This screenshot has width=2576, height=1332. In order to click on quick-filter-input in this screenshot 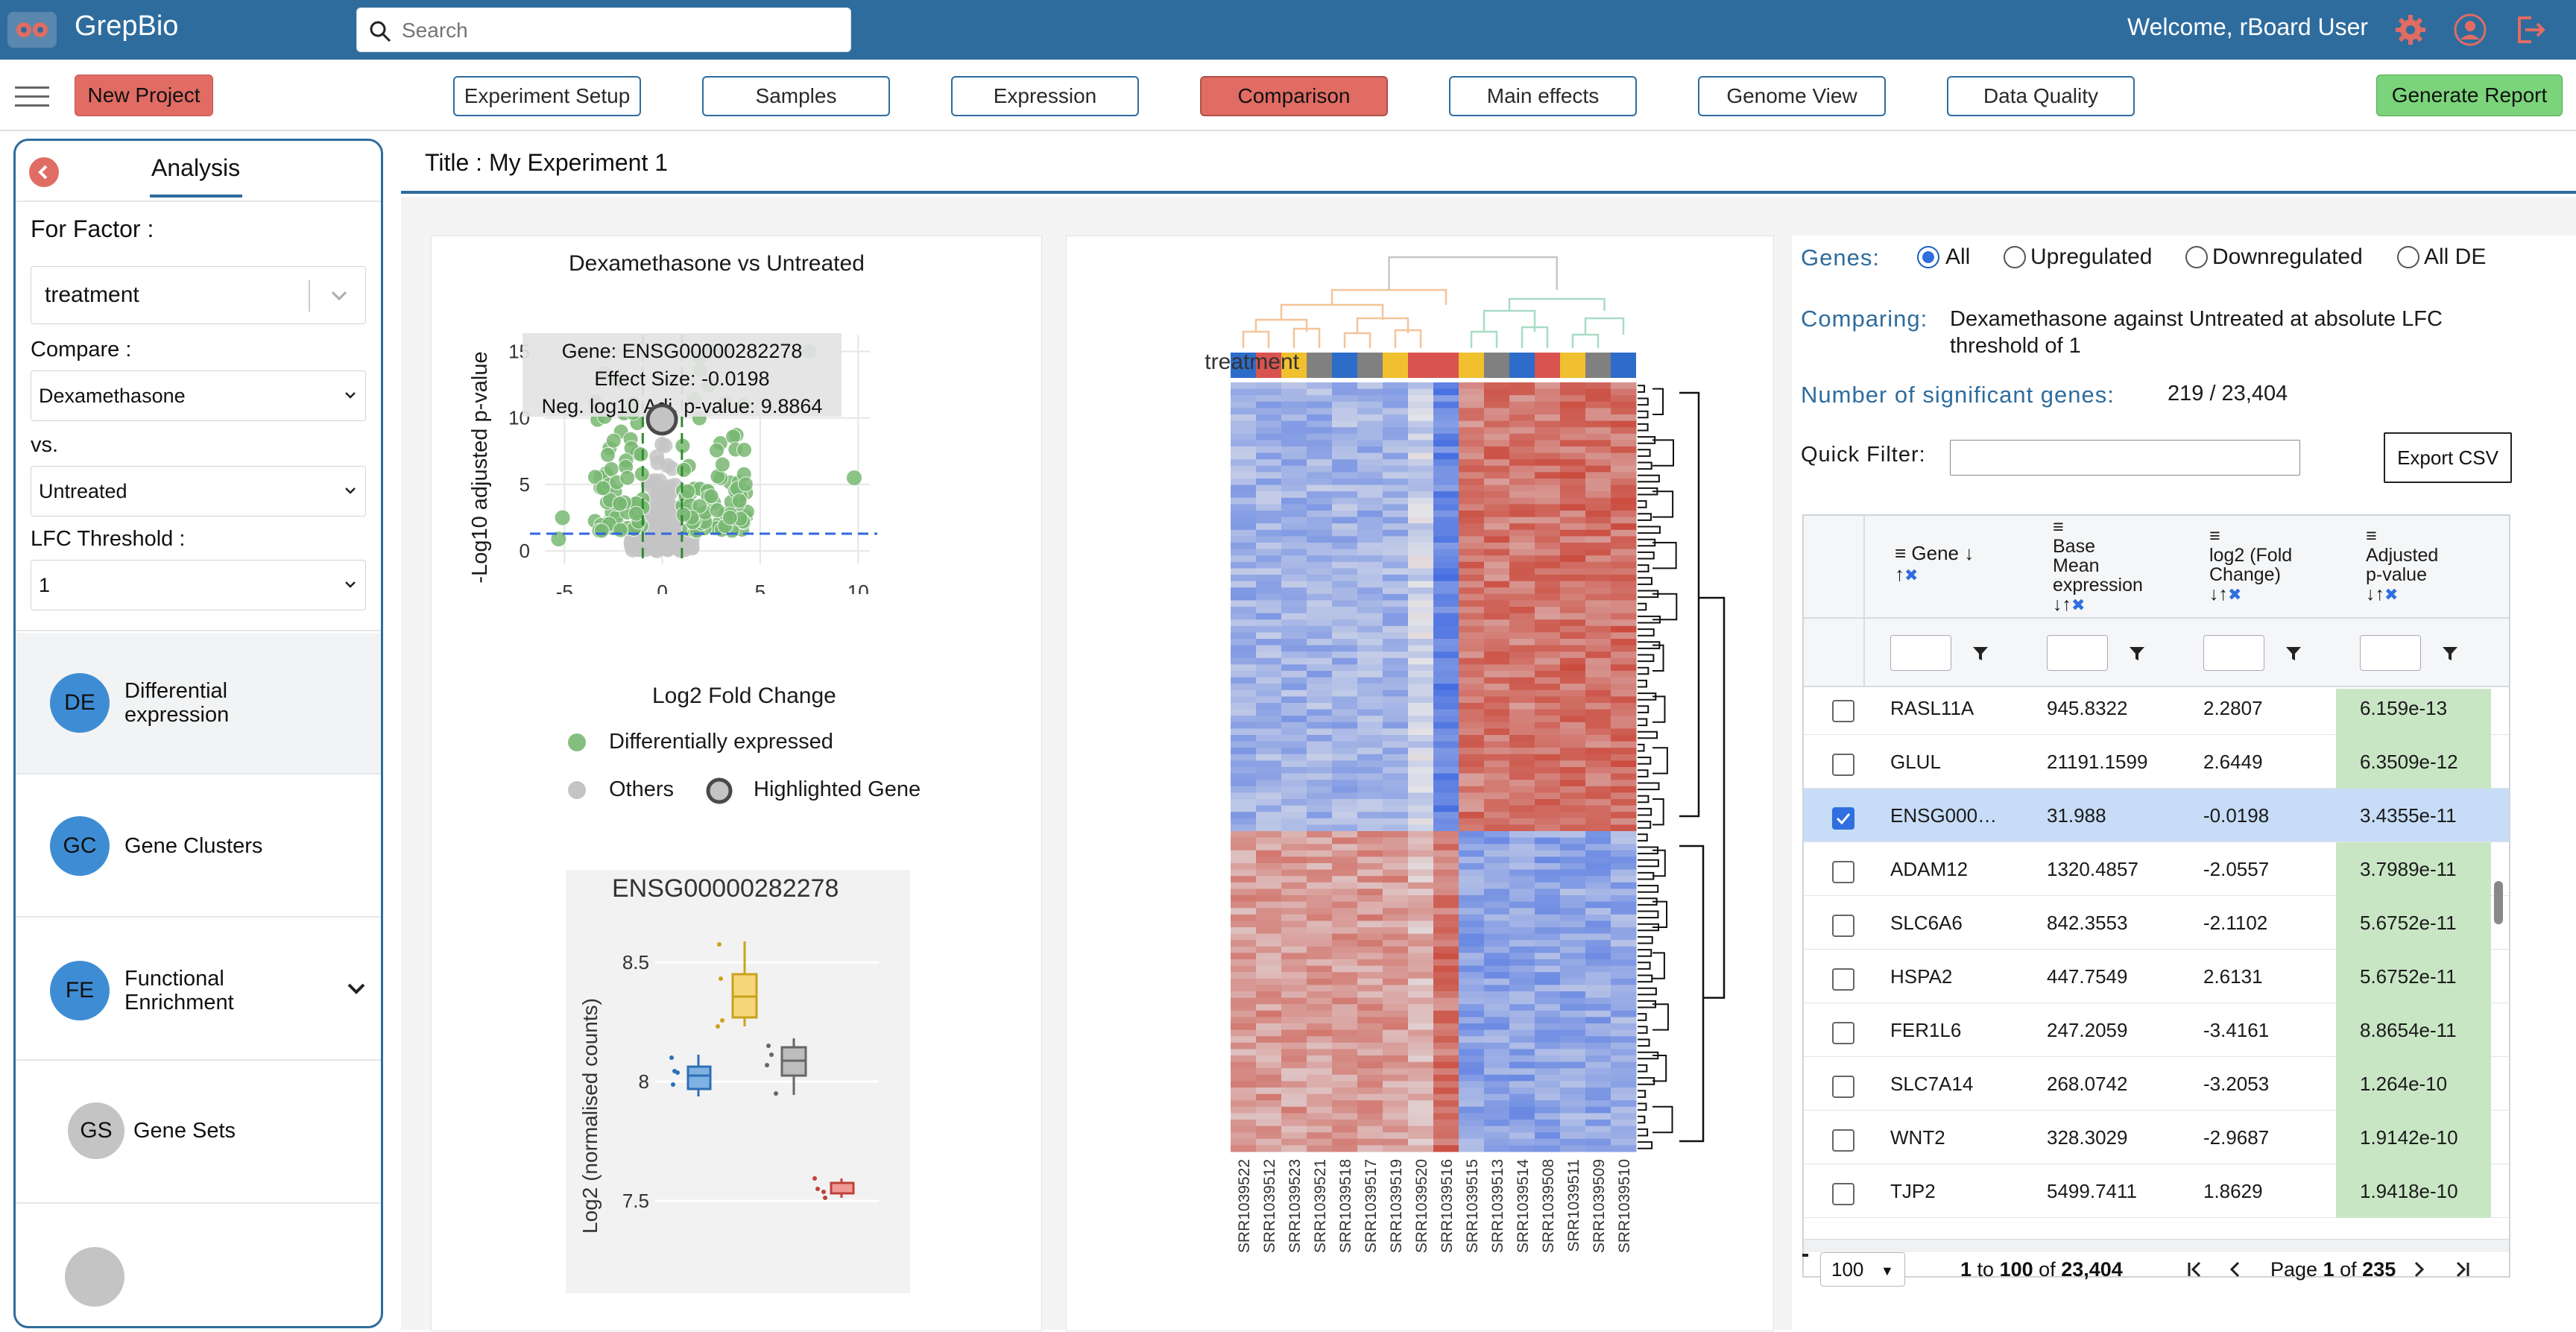, I will do `click(2125, 458)`.